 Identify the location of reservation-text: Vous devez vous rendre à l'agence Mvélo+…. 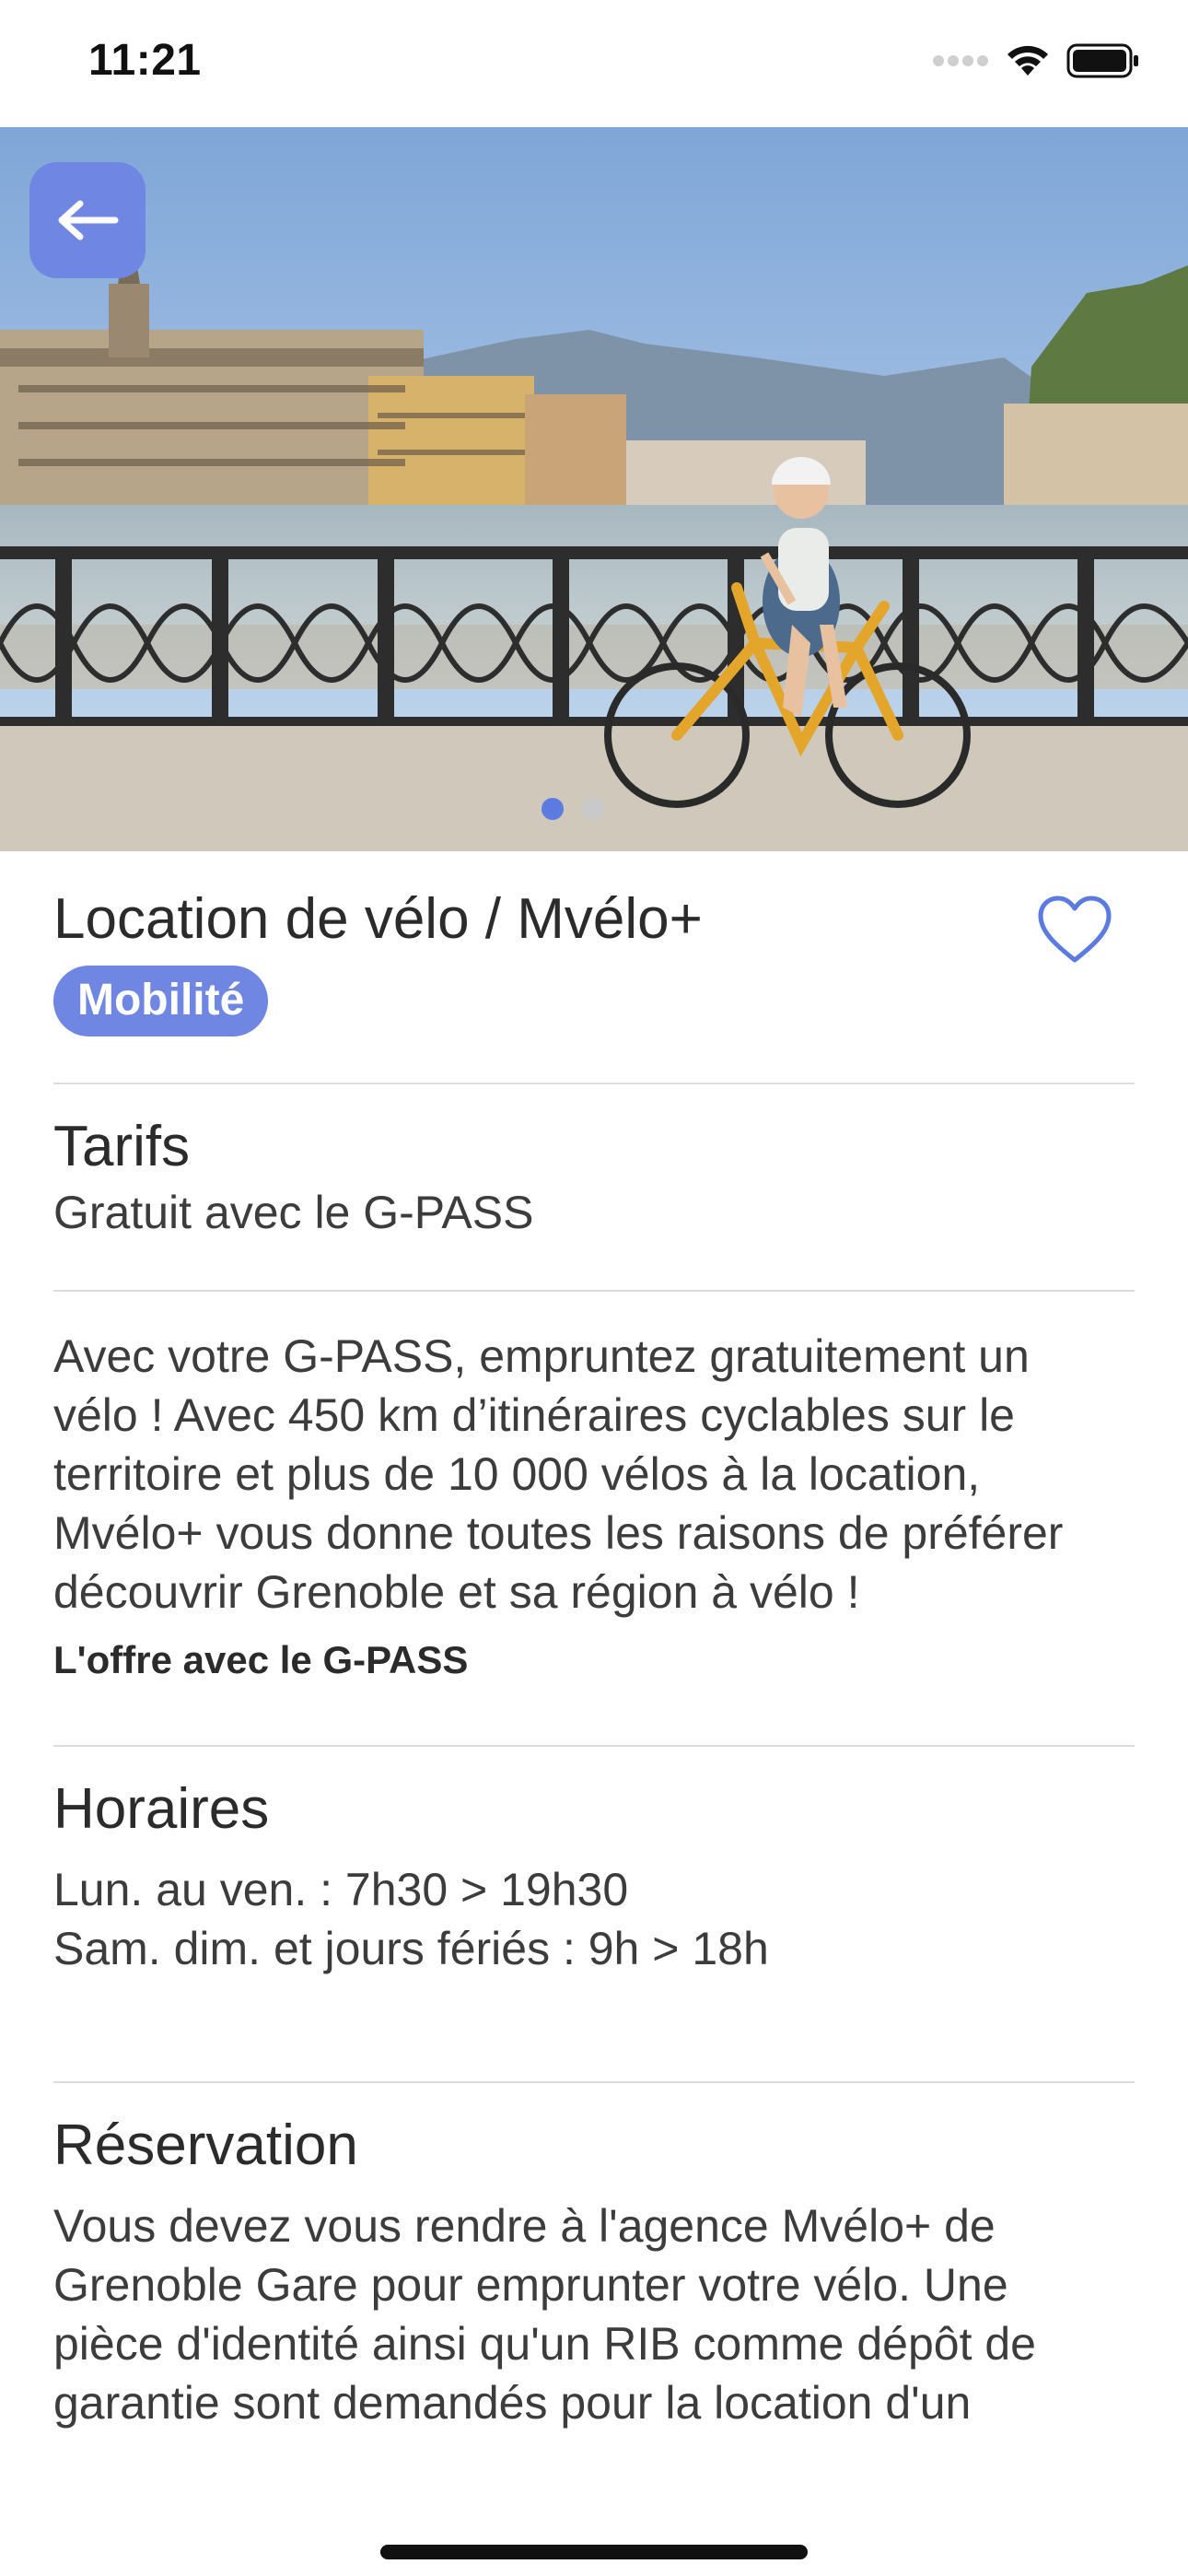
(594, 2314).